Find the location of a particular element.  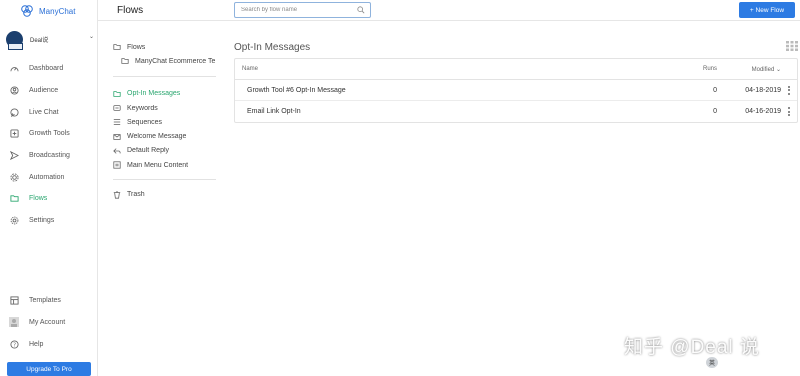

folder-sequences: Sequences is located at coordinates (165, 122).